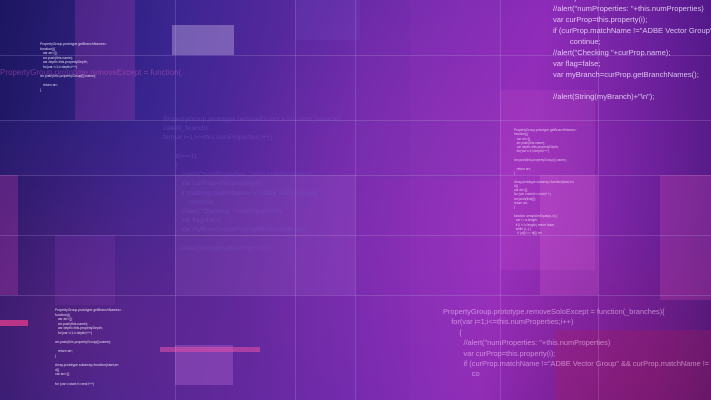 The height and width of the screenshot is (400, 711). I want to click on bright-panel, so click(203, 40).